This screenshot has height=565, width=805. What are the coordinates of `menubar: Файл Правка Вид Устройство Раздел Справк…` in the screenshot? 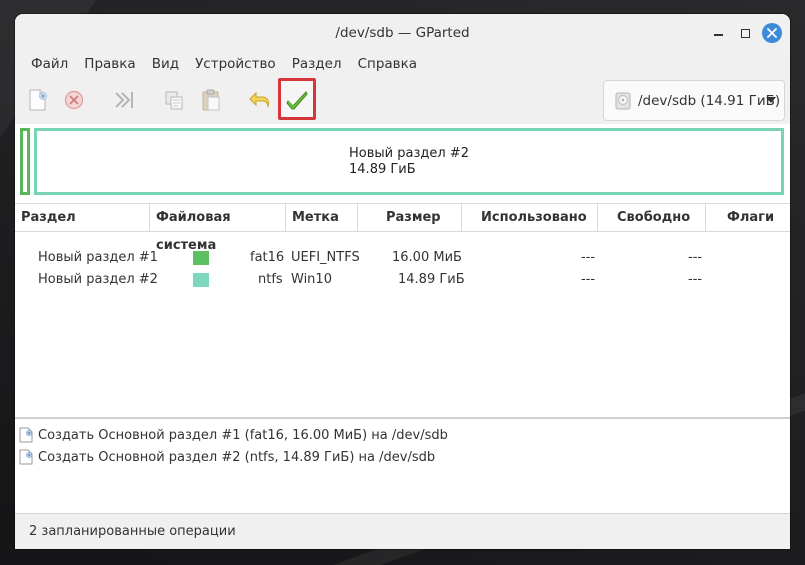 It's located at (402, 64).